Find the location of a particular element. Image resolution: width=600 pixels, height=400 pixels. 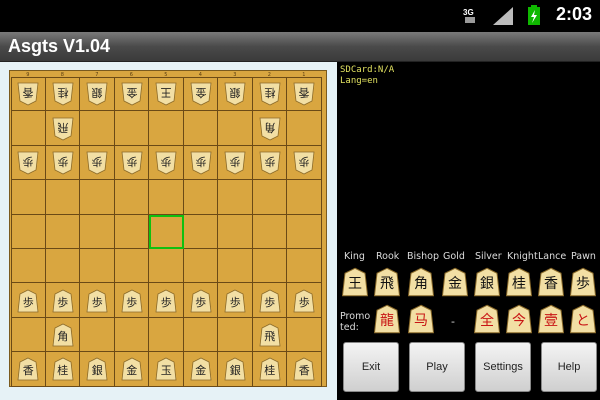

piece-selector: 銀 is located at coordinates (487, 282).